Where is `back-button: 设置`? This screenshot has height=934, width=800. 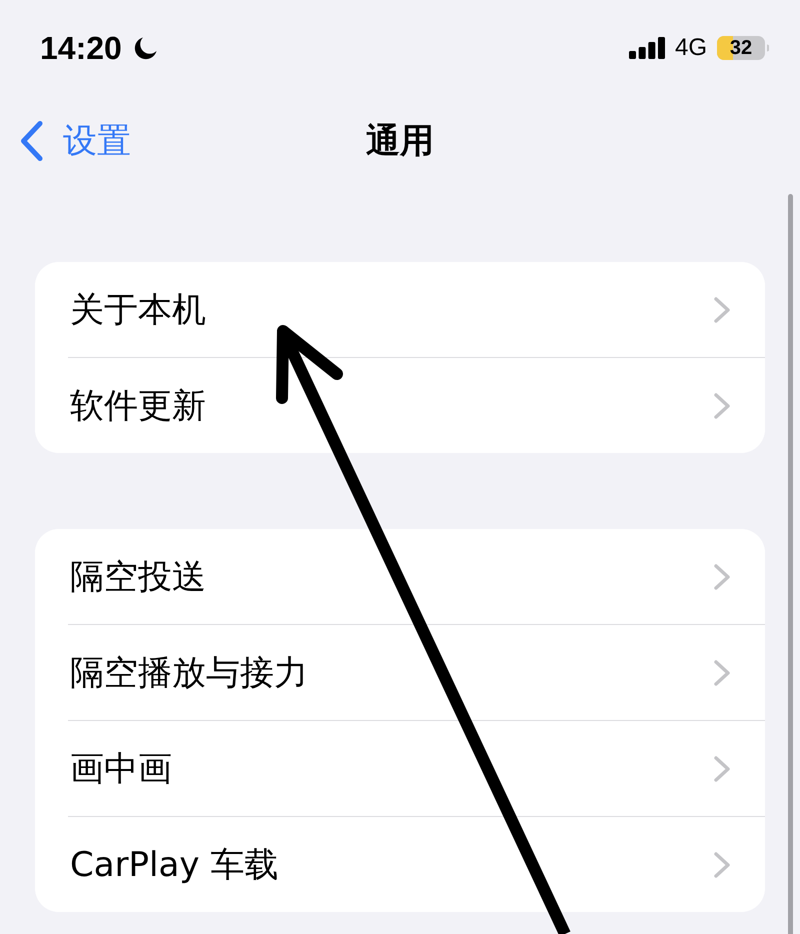 back-button: 设置 is located at coordinates (75, 141).